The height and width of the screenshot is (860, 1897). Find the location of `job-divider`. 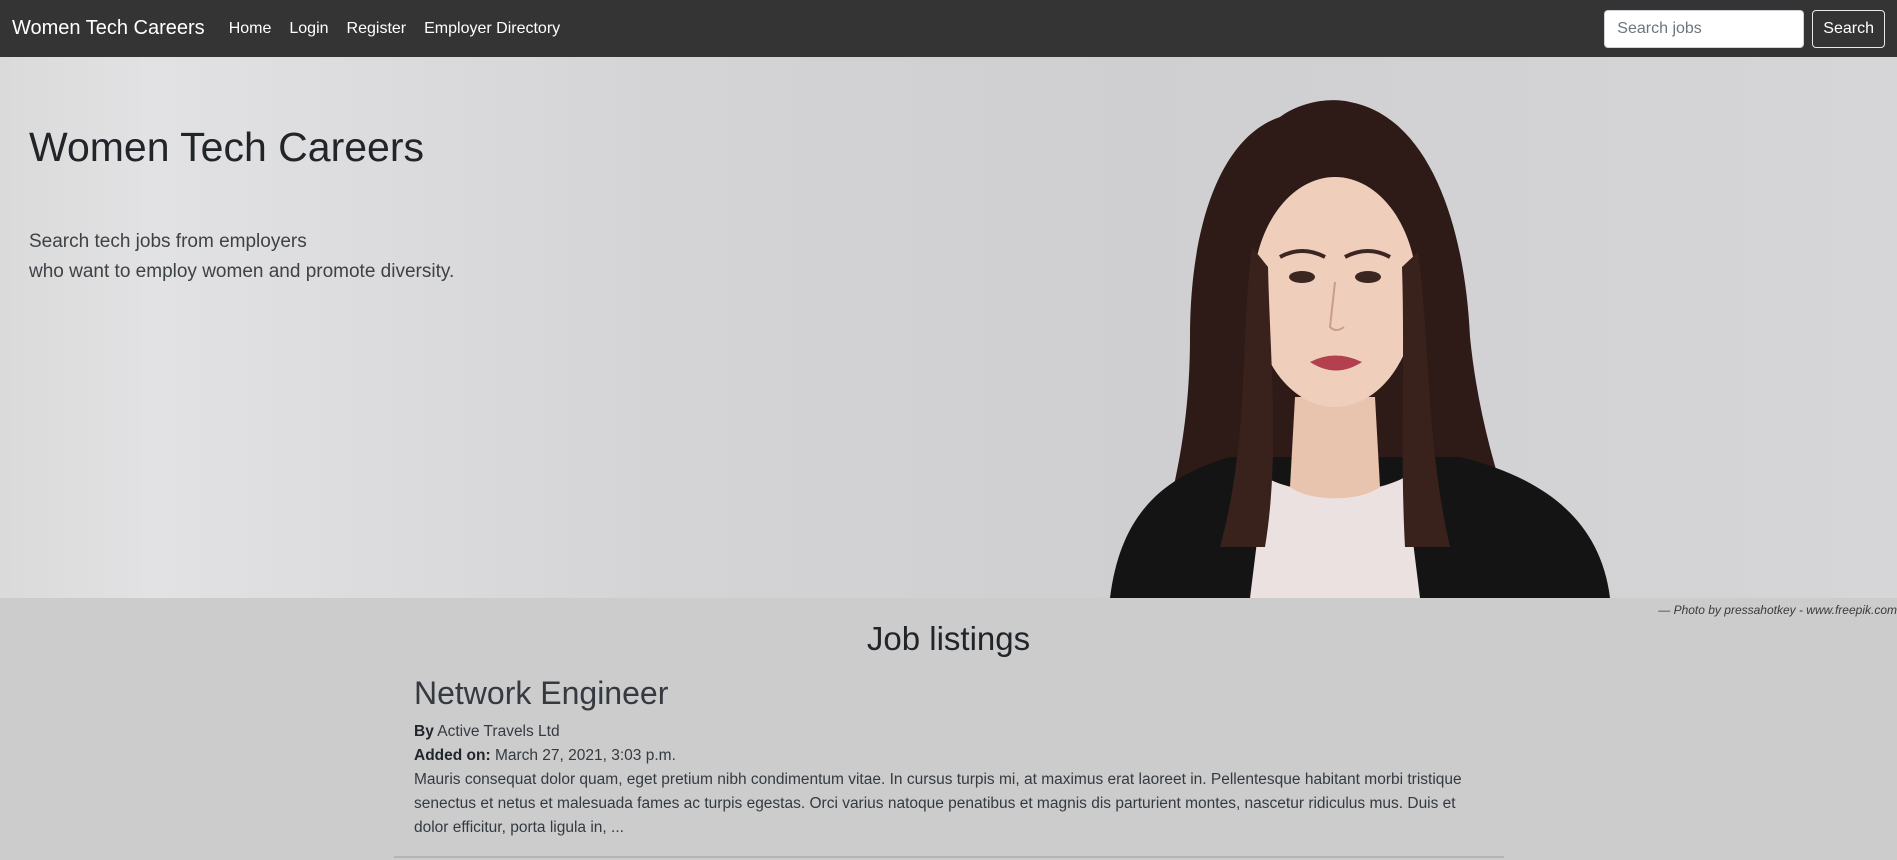

job-divider is located at coordinates (949, 857).